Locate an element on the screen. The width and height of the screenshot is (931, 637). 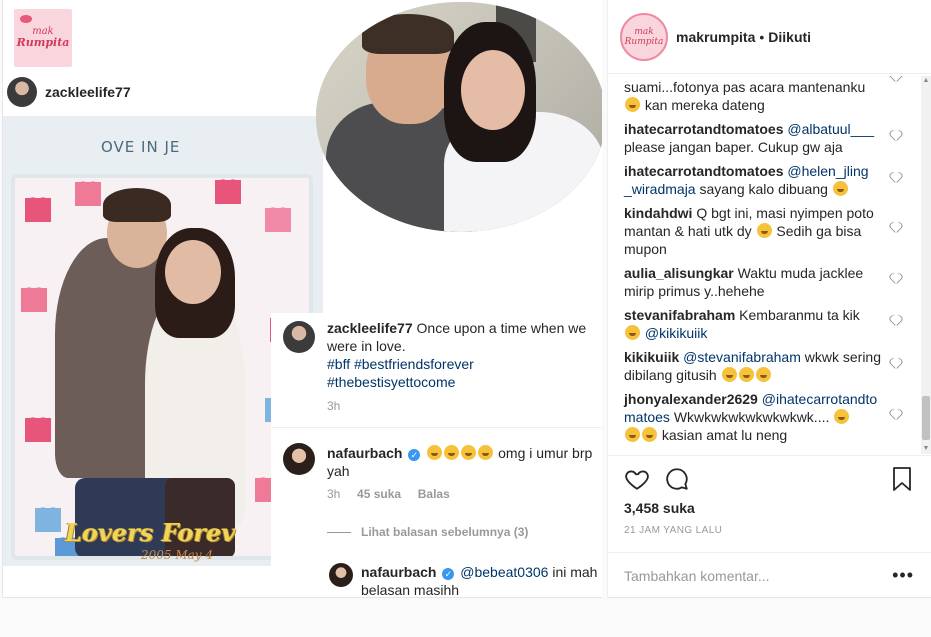
action-bar is located at coordinates (769, 478).